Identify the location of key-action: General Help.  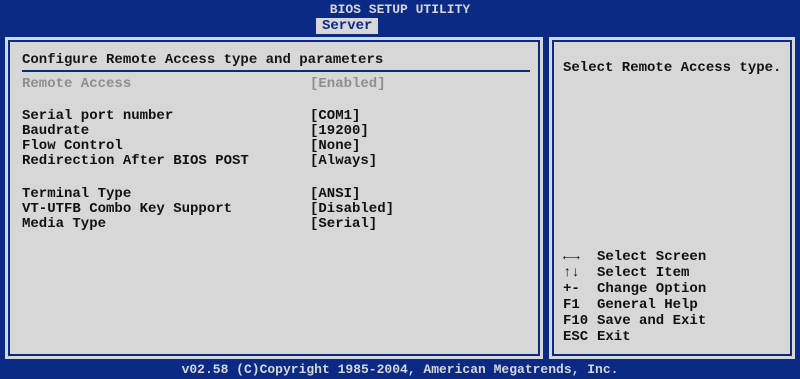
(647, 305).